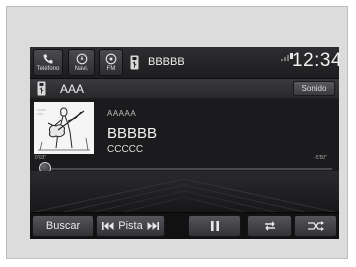 The width and height of the screenshot is (356, 267). I want to click on pause-button, so click(214, 226).